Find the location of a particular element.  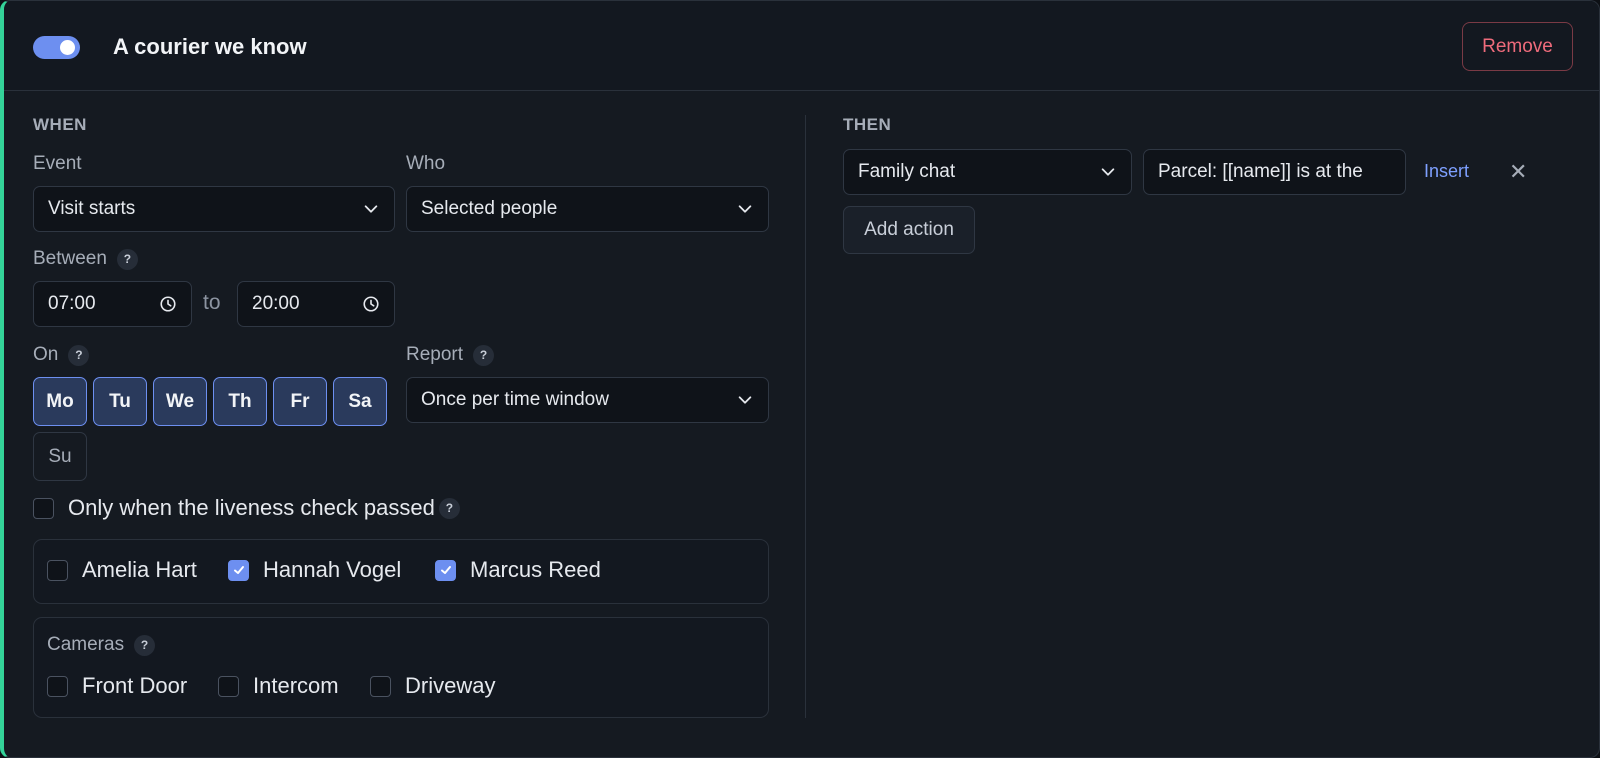

event-value: Visit starts is located at coordinates (92, 208).